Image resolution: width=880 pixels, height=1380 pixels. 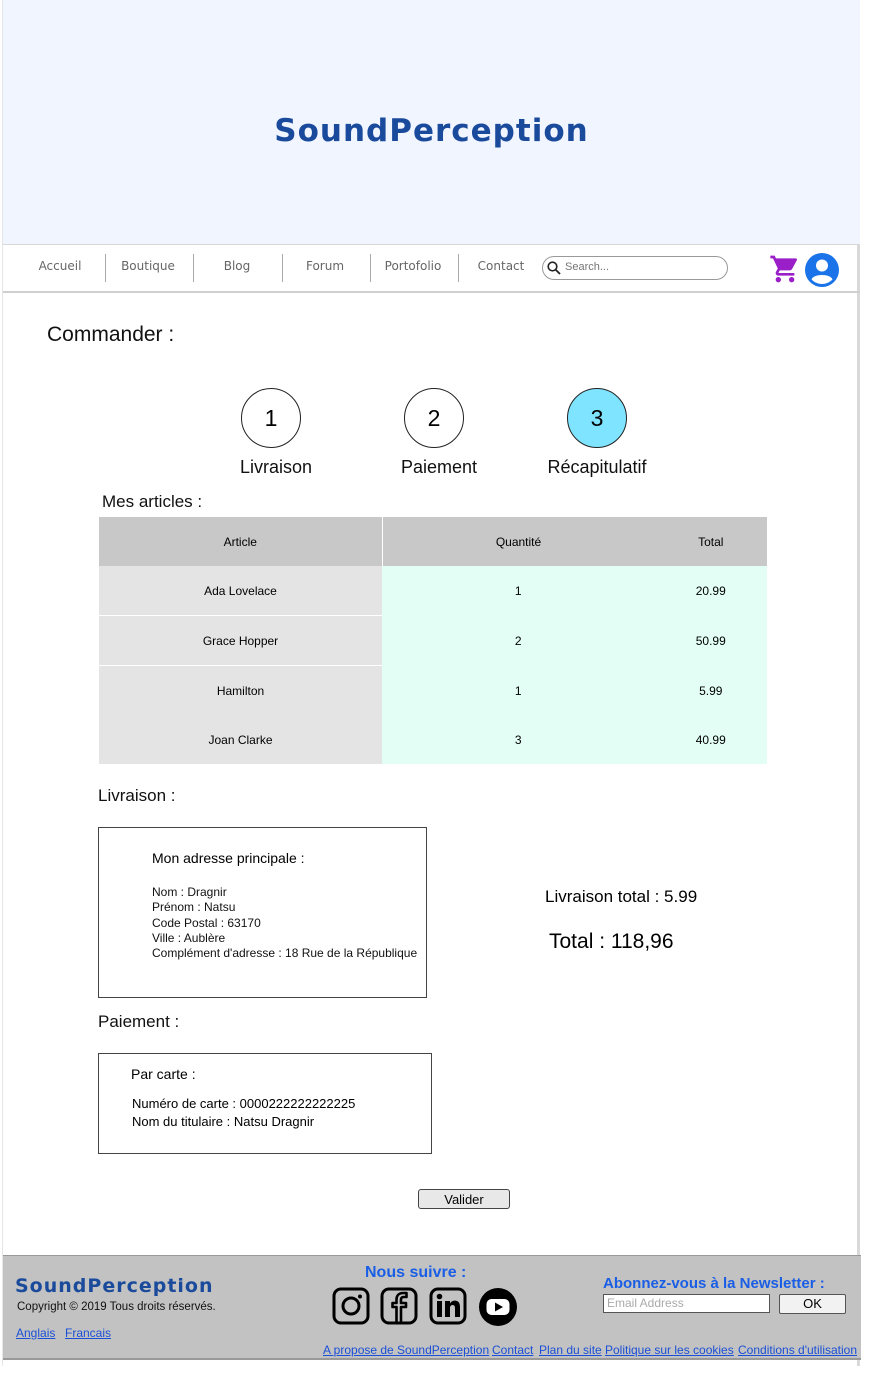 I want to click on cell-total: 50.99, so click(x=710, y=640).